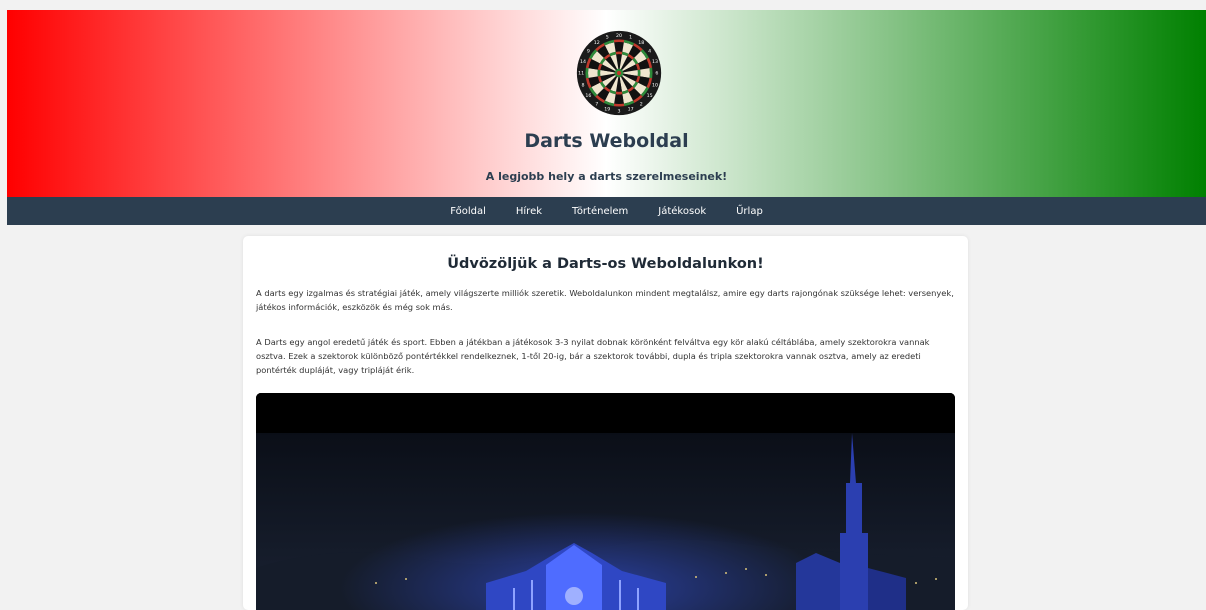 The image size is (1206, 610). Describe the element at coordinates (649, 51) in the screenshot. I see `svg-text: 4` at that location.